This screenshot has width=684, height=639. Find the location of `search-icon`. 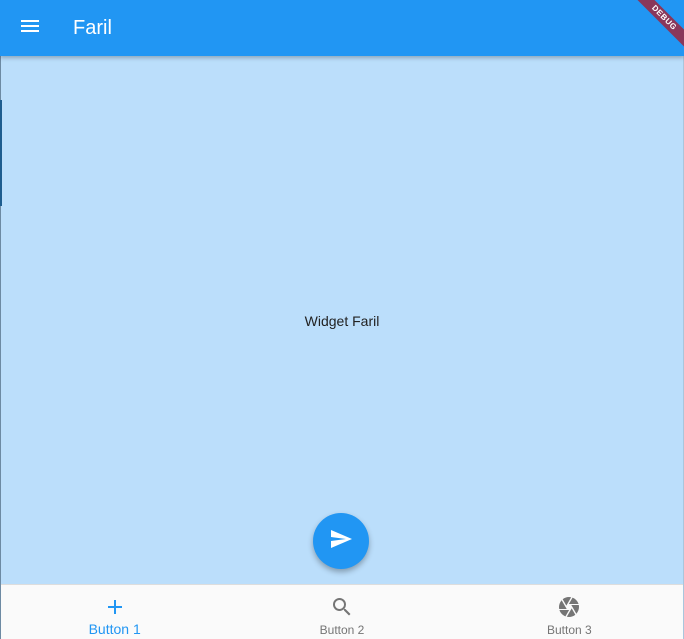

search-icon is located at coordinates (342, 607).